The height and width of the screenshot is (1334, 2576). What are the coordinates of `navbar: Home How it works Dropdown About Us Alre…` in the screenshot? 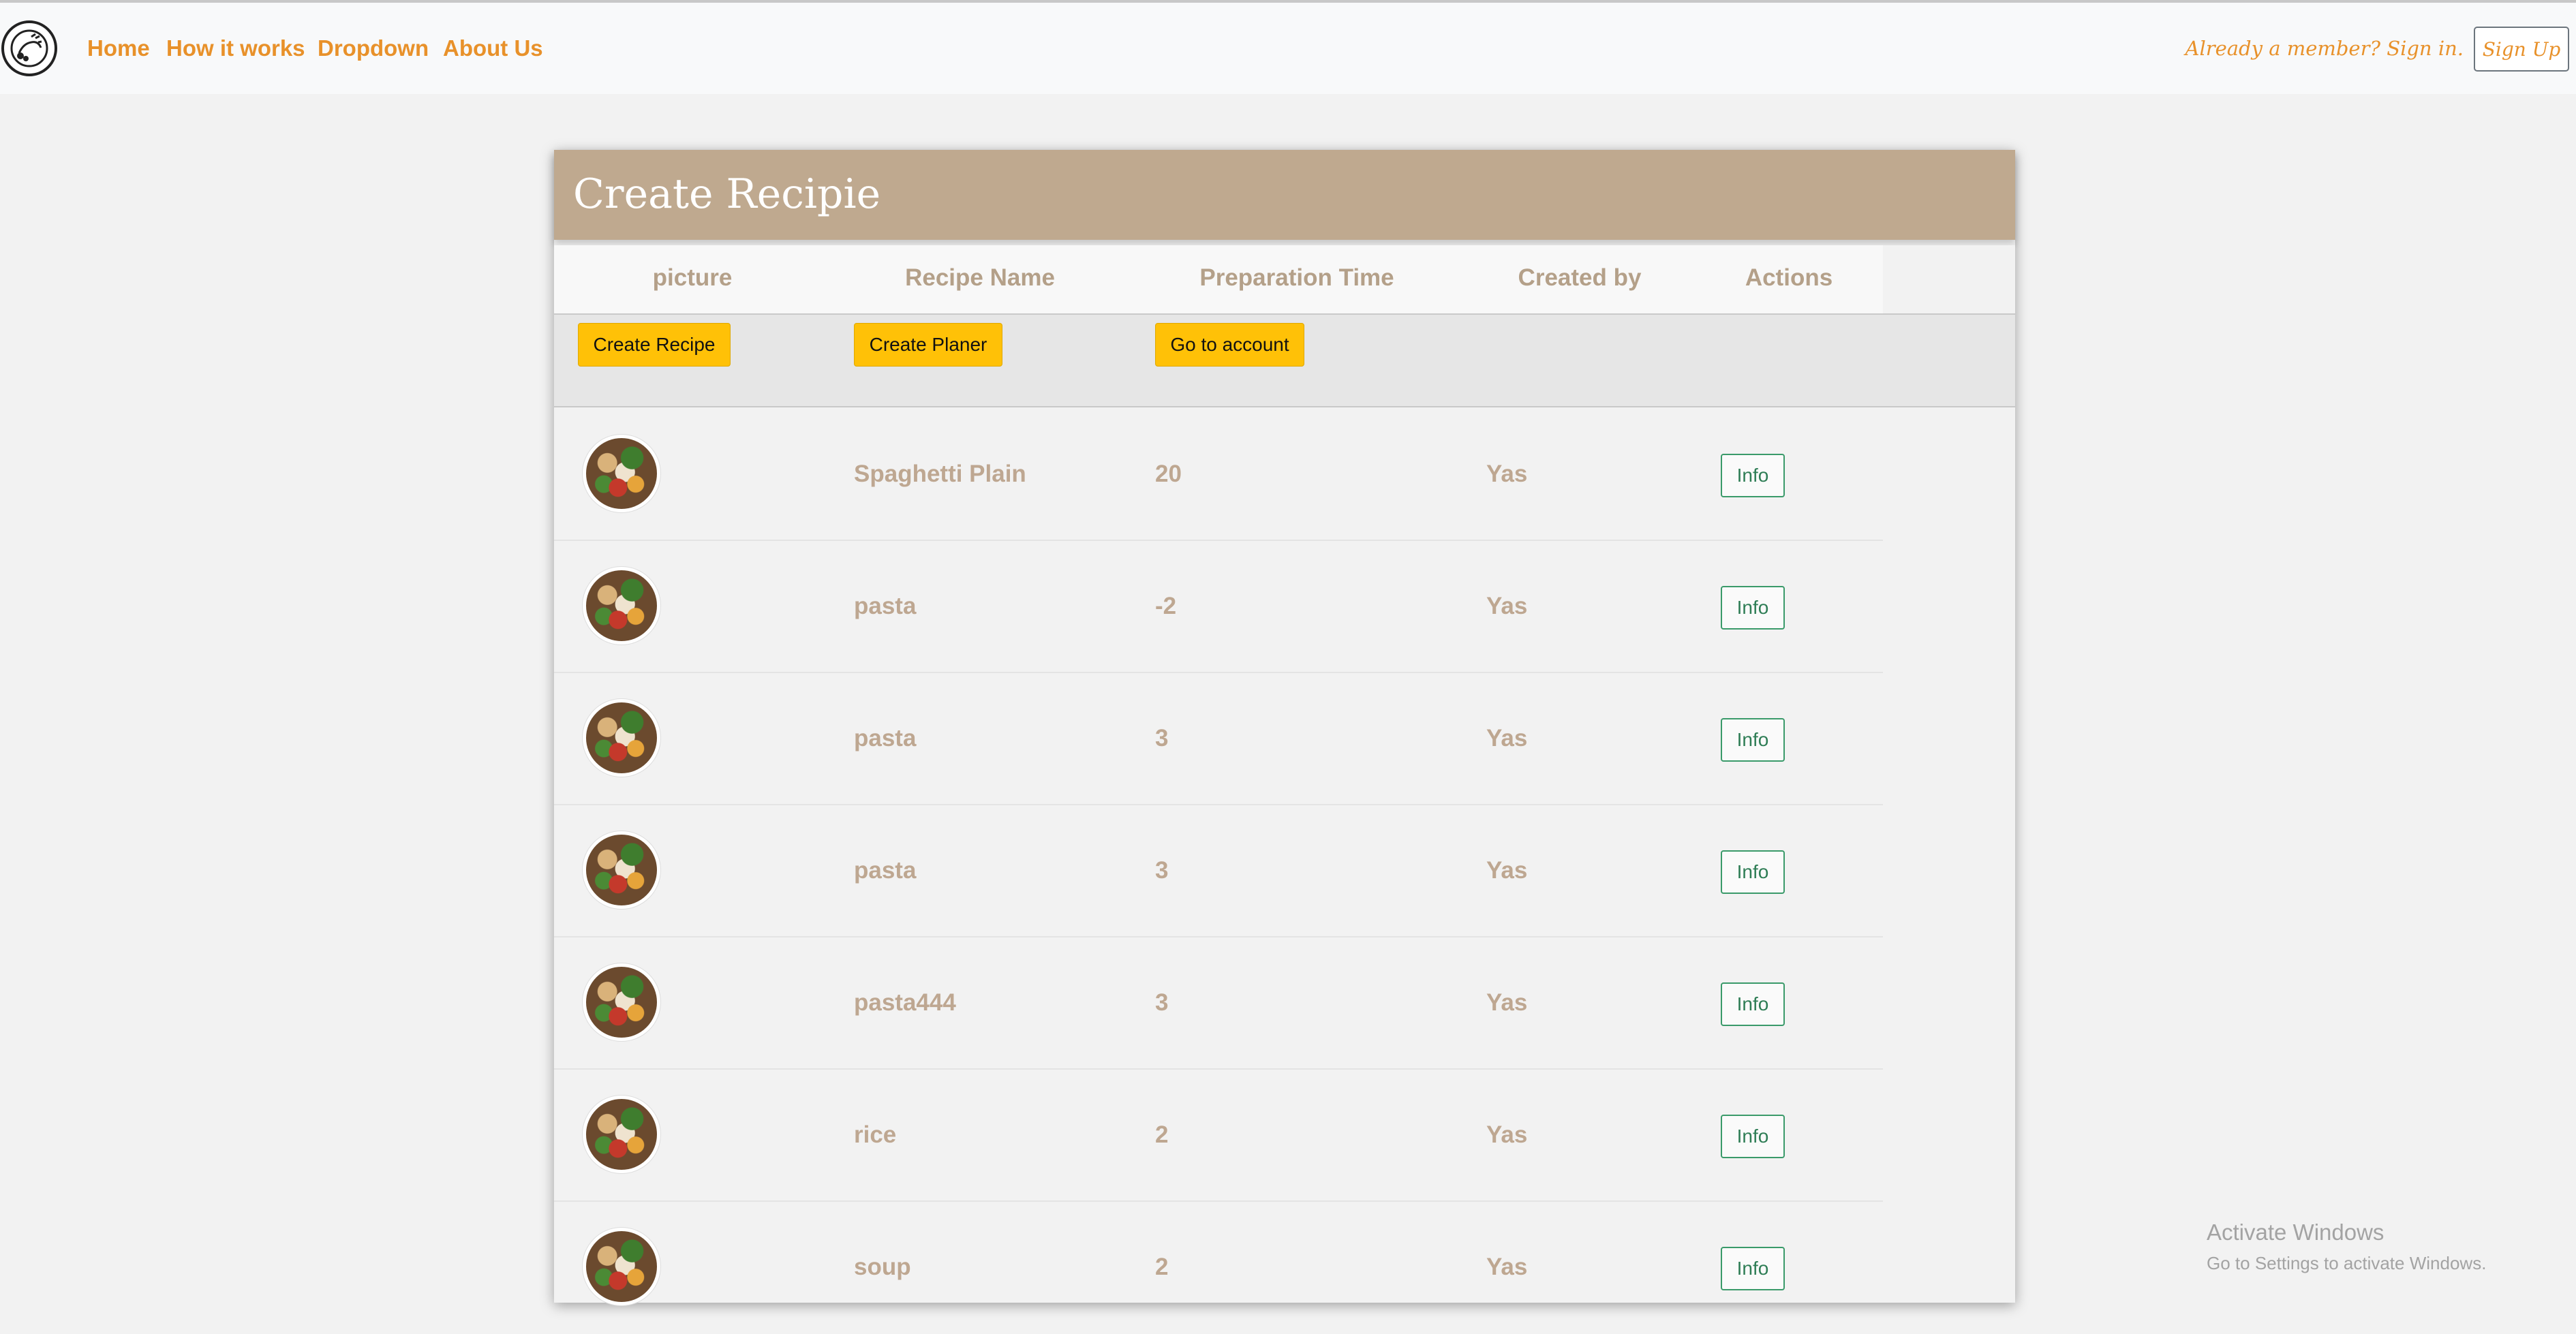 It's located at (1288, 48).